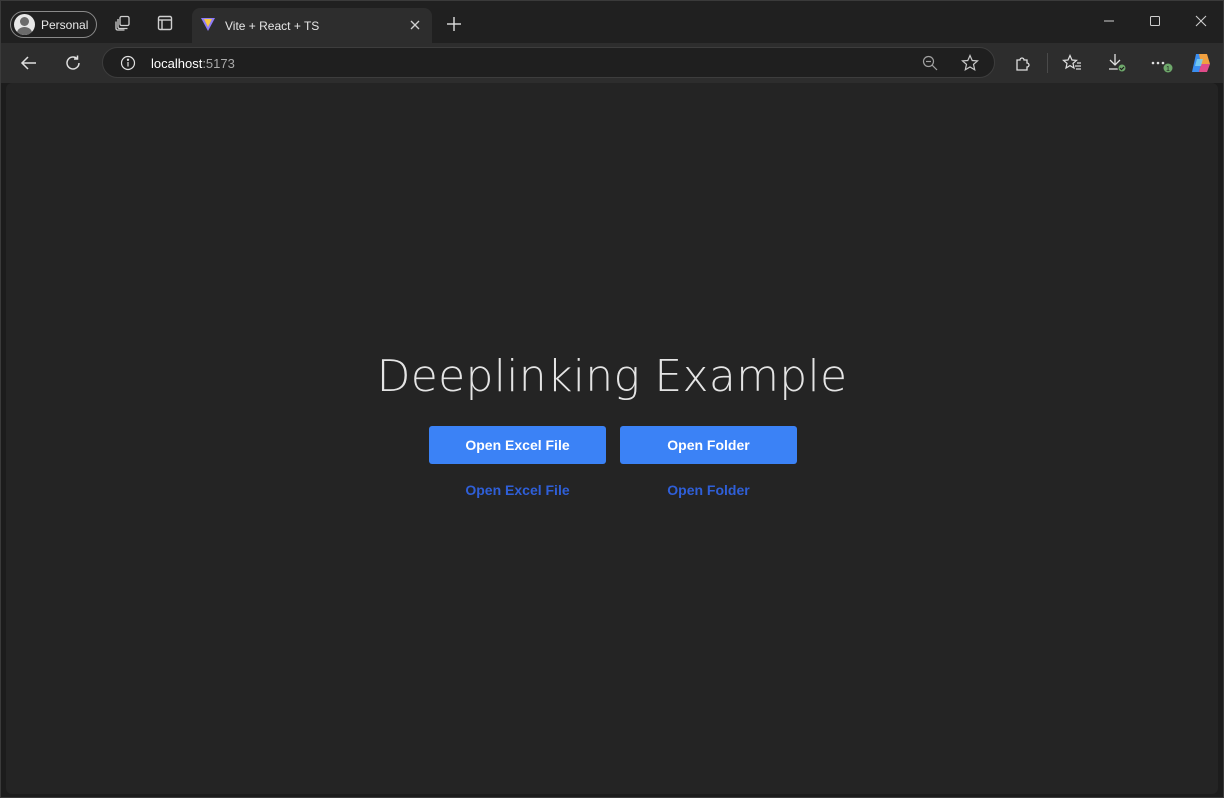 This screenshot has width=1224, height=798. Describe the element at coordinates (24, 24) in the screenshot. I see `avatar-icon` at that location.